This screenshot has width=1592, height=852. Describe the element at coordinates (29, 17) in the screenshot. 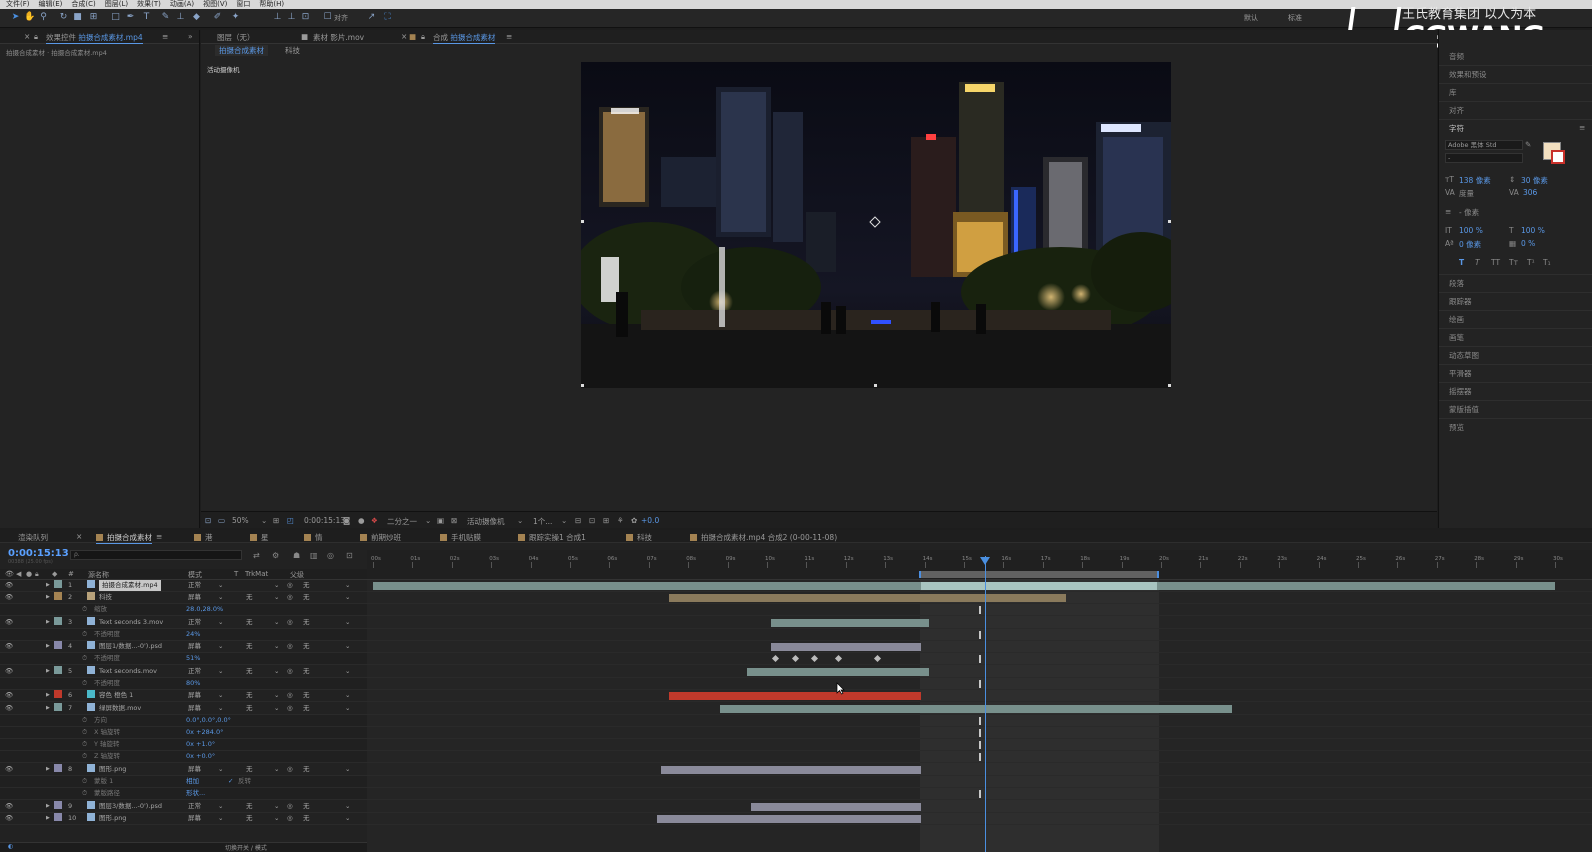

I see `hand-tool-icon: ✋` at that location.